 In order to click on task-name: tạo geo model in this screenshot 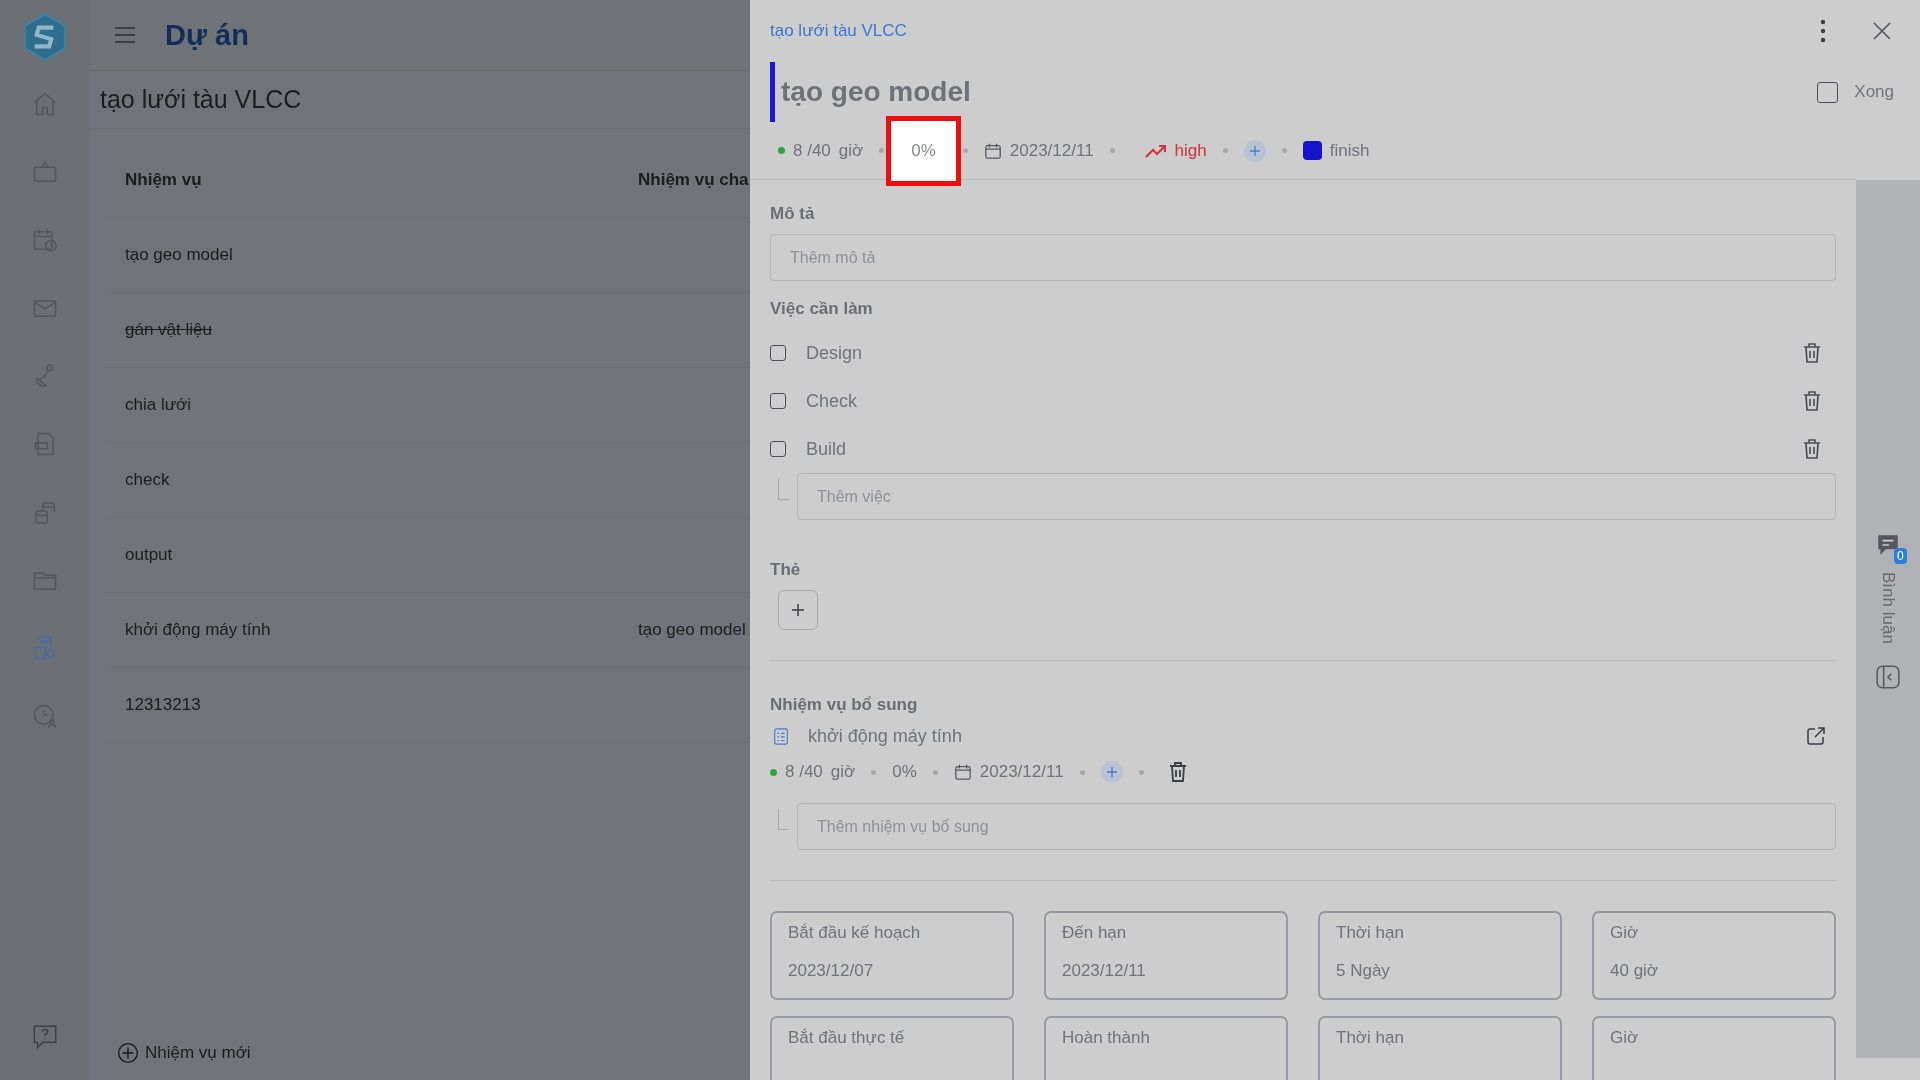, I will do `click(381, 255)`.